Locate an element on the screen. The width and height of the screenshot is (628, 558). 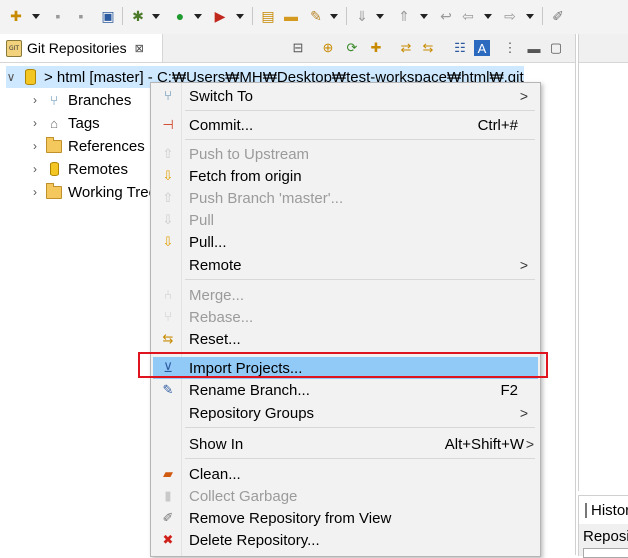
menu-item-remove-repository: ✐ Remove Repository from View is located at coordinates (345, 518).